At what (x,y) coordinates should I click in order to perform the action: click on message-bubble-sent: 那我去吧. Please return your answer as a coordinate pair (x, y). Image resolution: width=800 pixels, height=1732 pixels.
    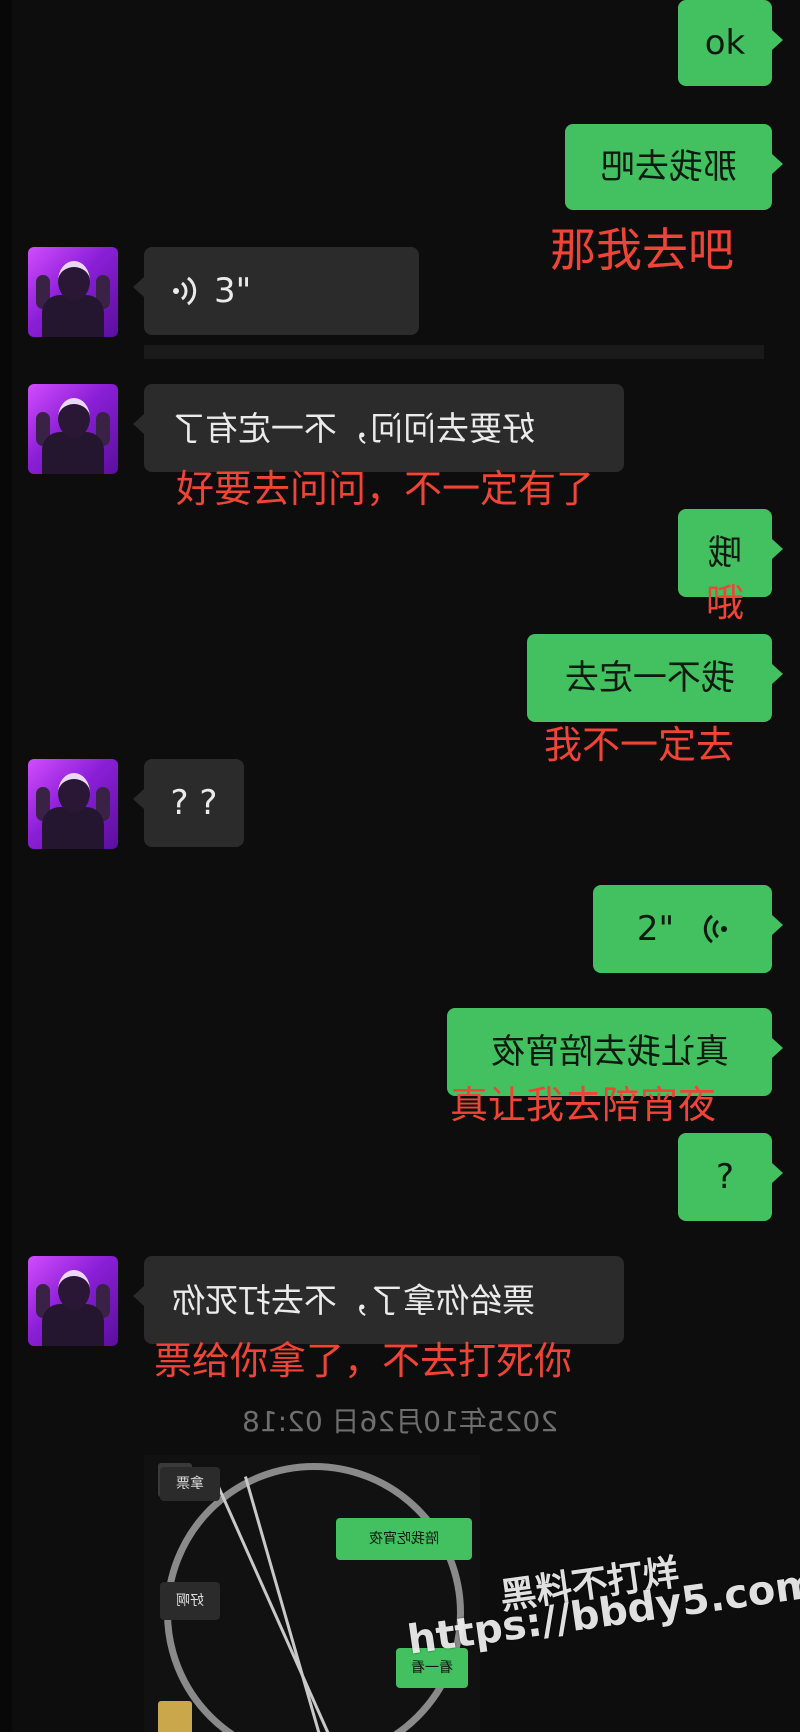
    Looking at the image, I should click on (674, 167).